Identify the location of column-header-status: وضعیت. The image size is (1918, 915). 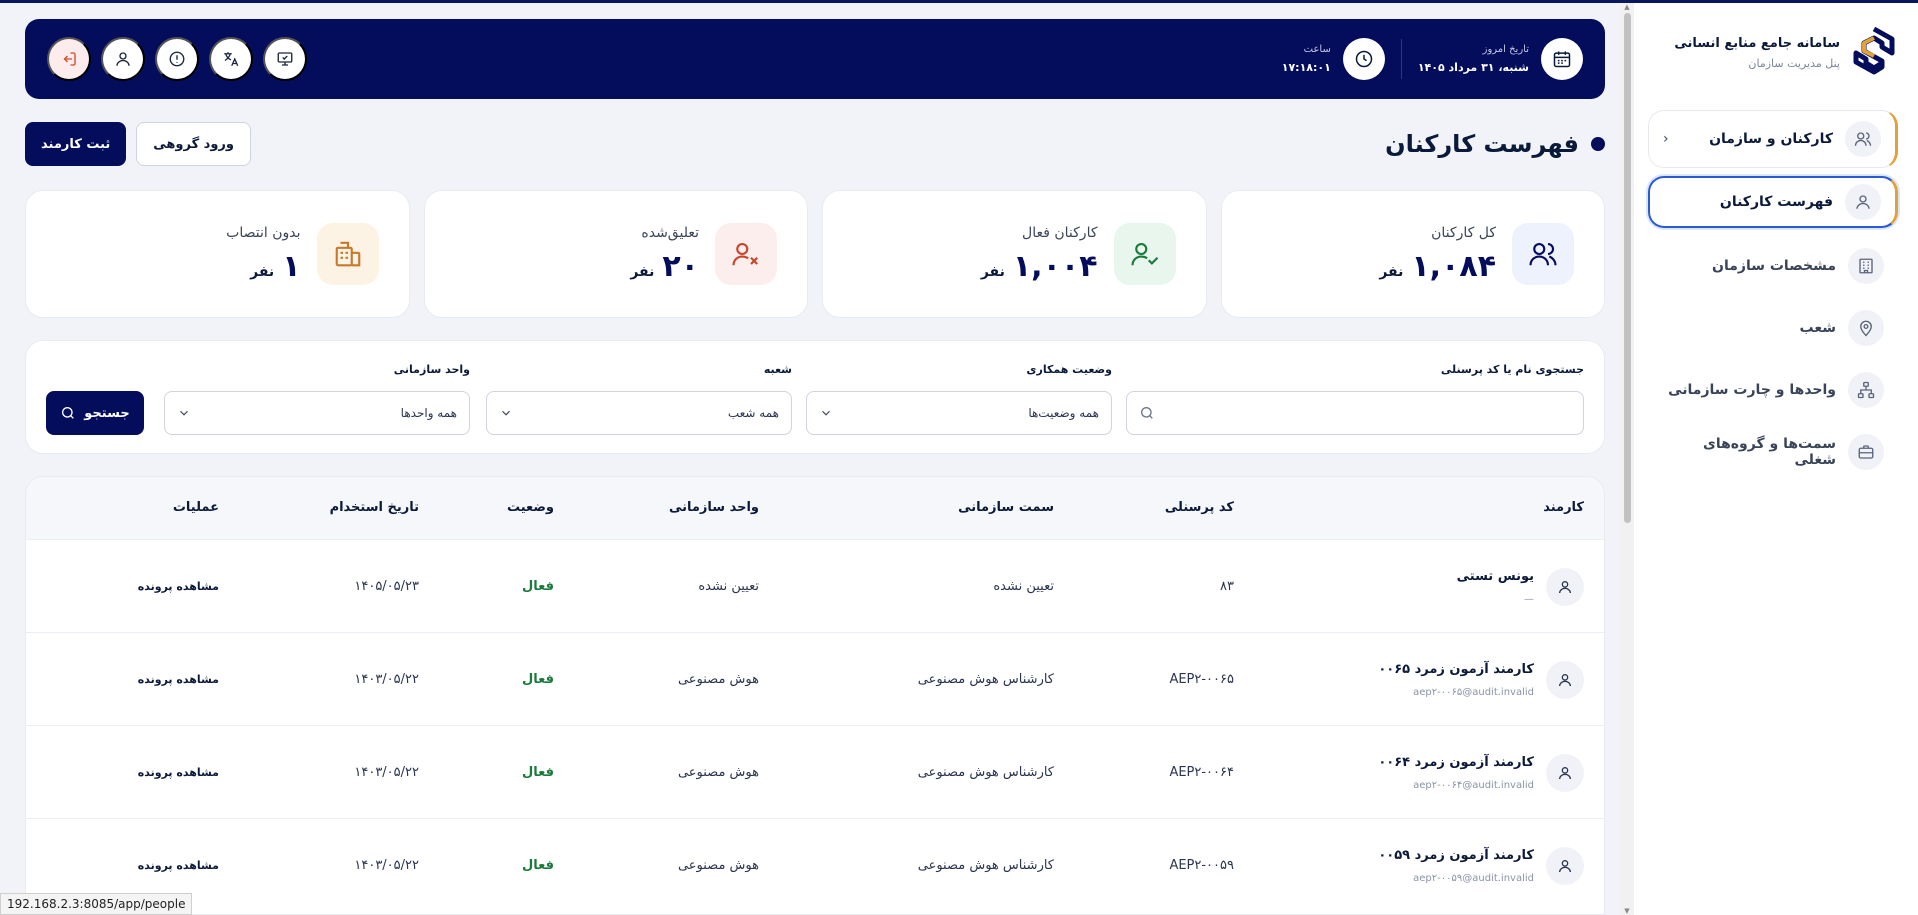
(530, 507).